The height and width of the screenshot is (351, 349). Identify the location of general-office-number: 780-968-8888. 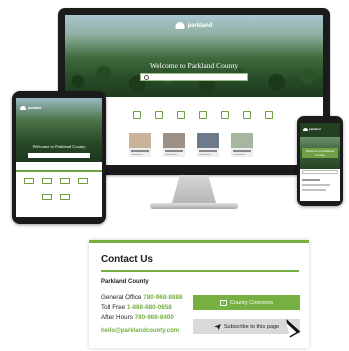
(162, 297).